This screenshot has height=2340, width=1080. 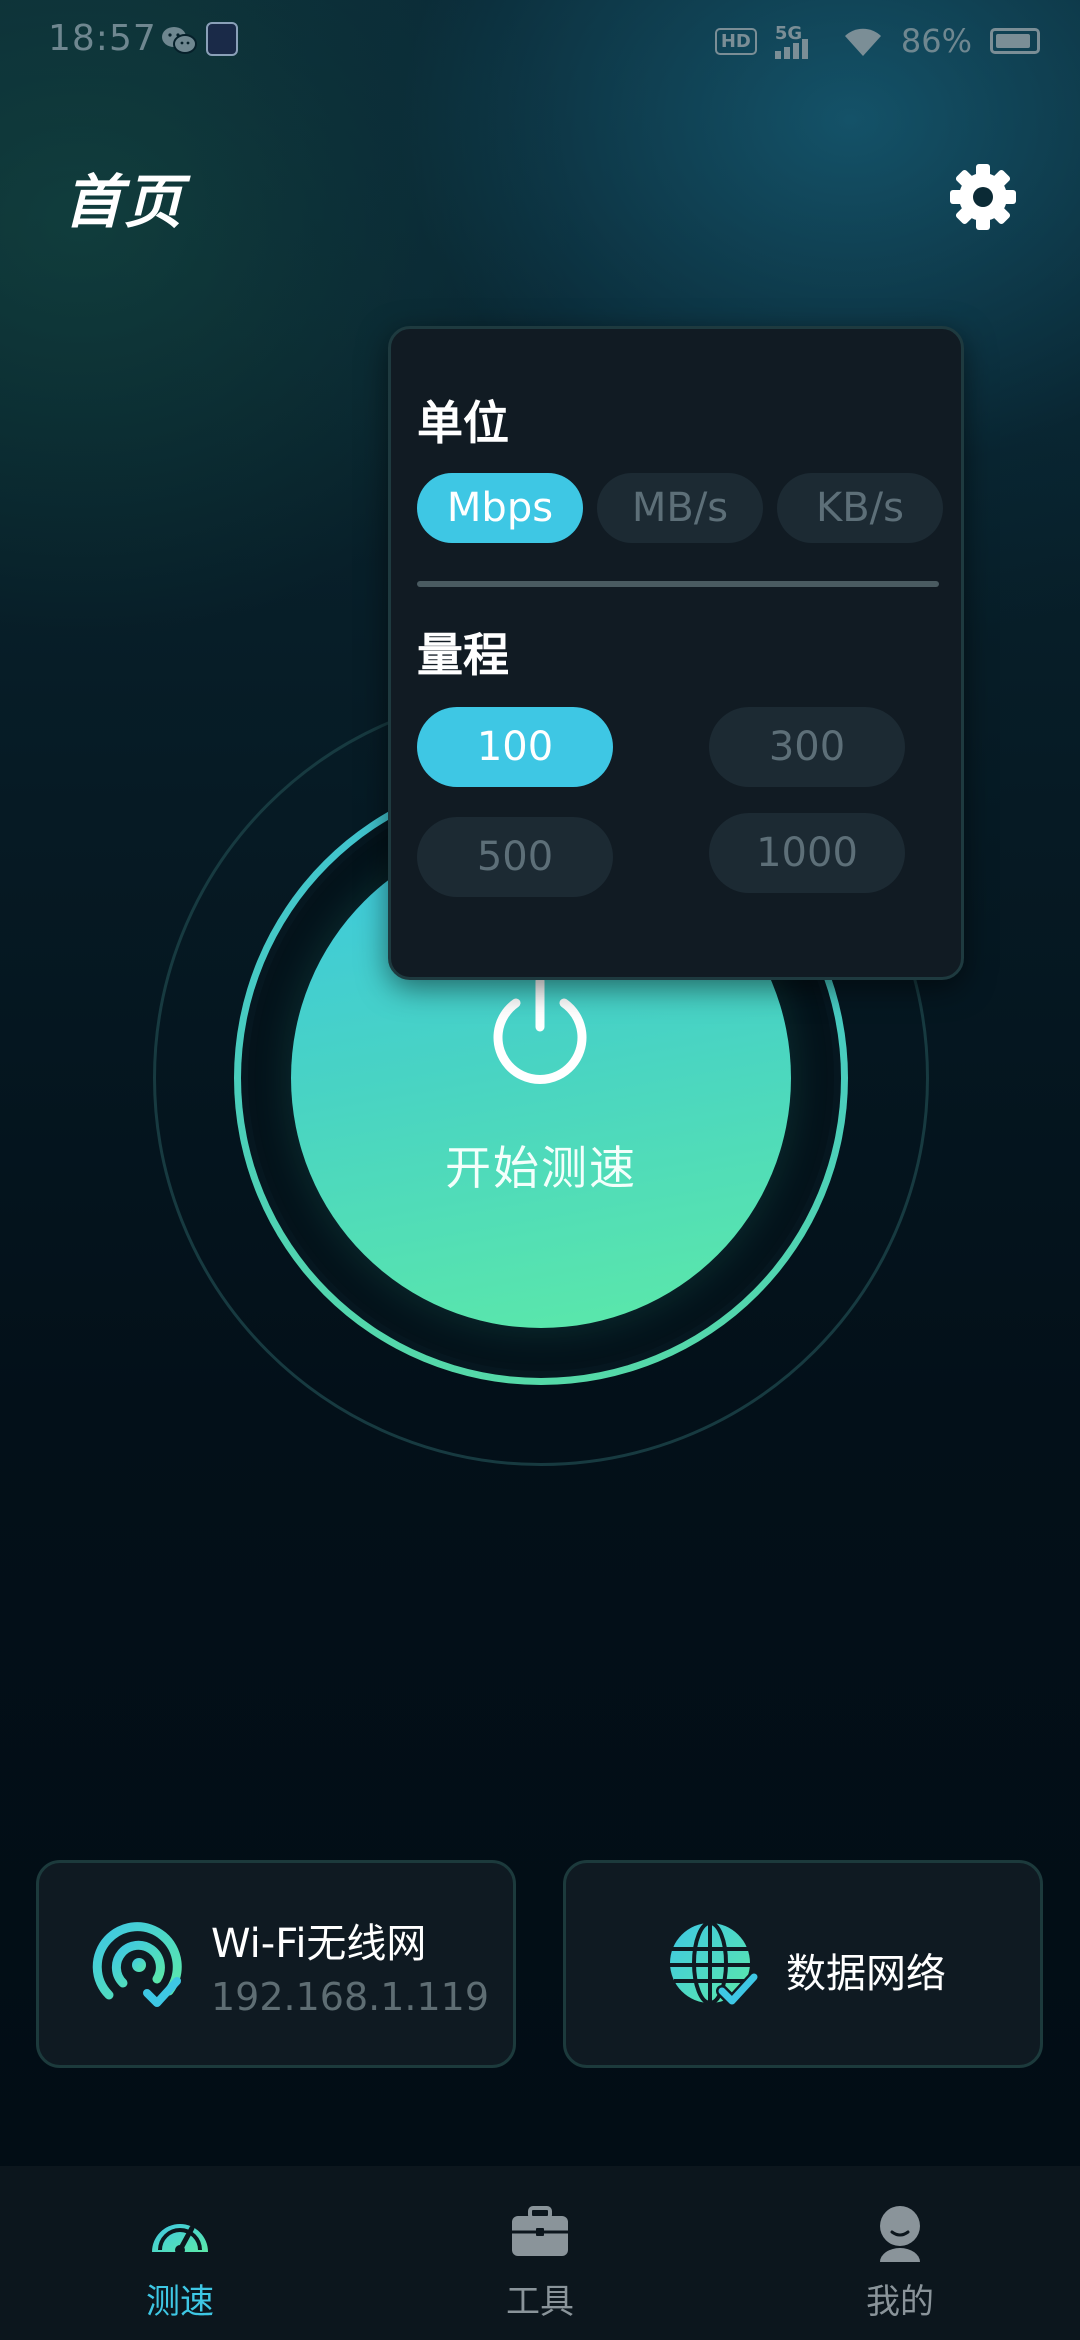 I want to click on status-right-group: HD 5G 86%, so click(x=877, y=41).